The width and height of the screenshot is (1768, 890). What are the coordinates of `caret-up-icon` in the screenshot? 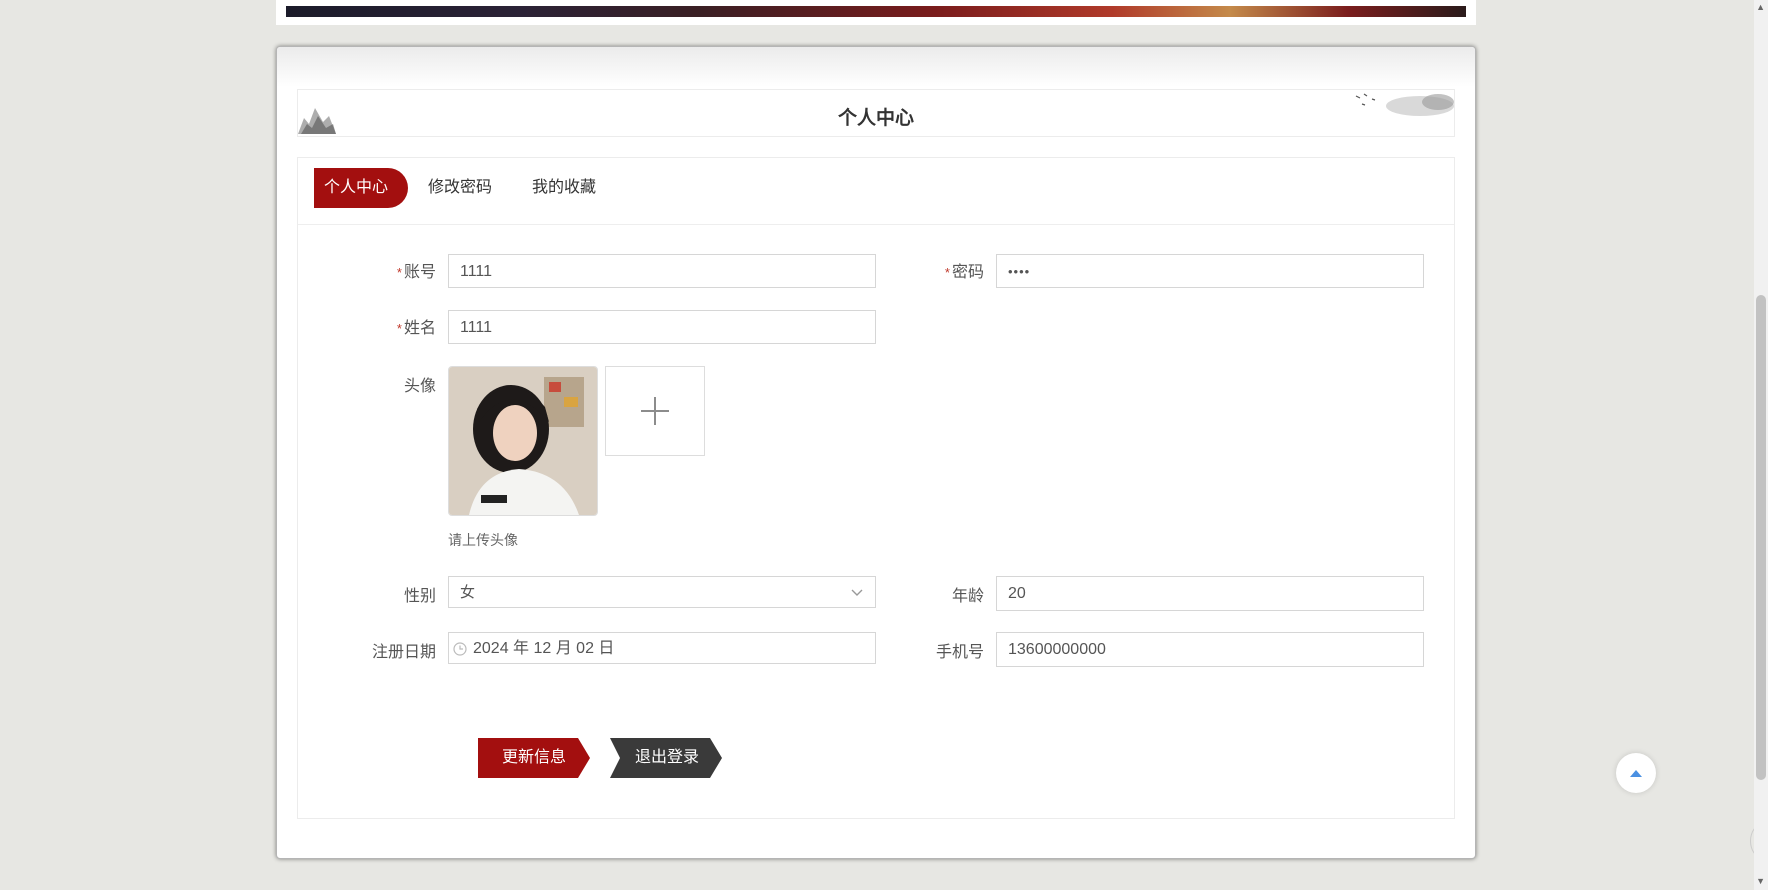 It's located at (1636, 773).